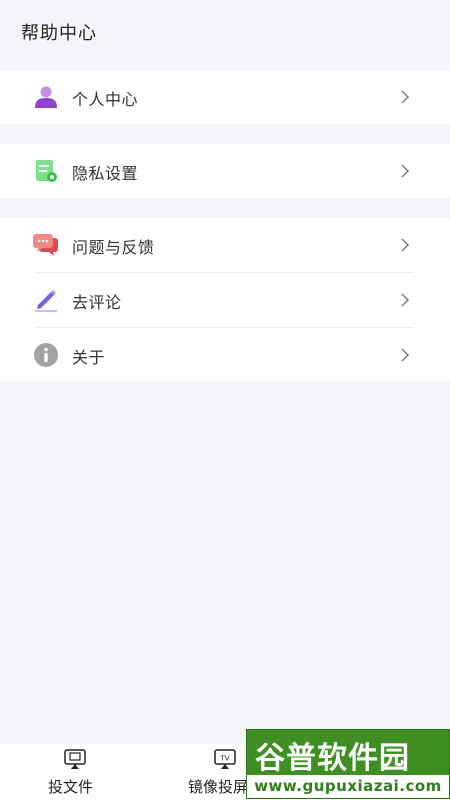 Image resolution: width=450 pixels, height=800 pixels. Describe the element at coordinates (75, 772) in the screenshot. I see `tab-file-cast: 投文件` at that location.